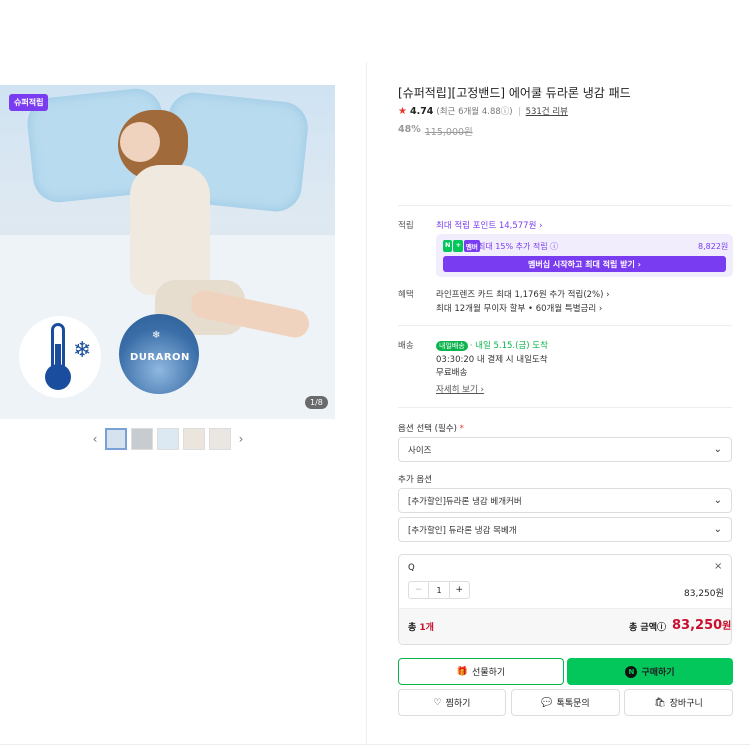 The image size is (750, 750). What do you see at coordinates (489, 673) in the screenshot?
I see `gift-button-label: 선물하기` at bounding box center [489, 673].